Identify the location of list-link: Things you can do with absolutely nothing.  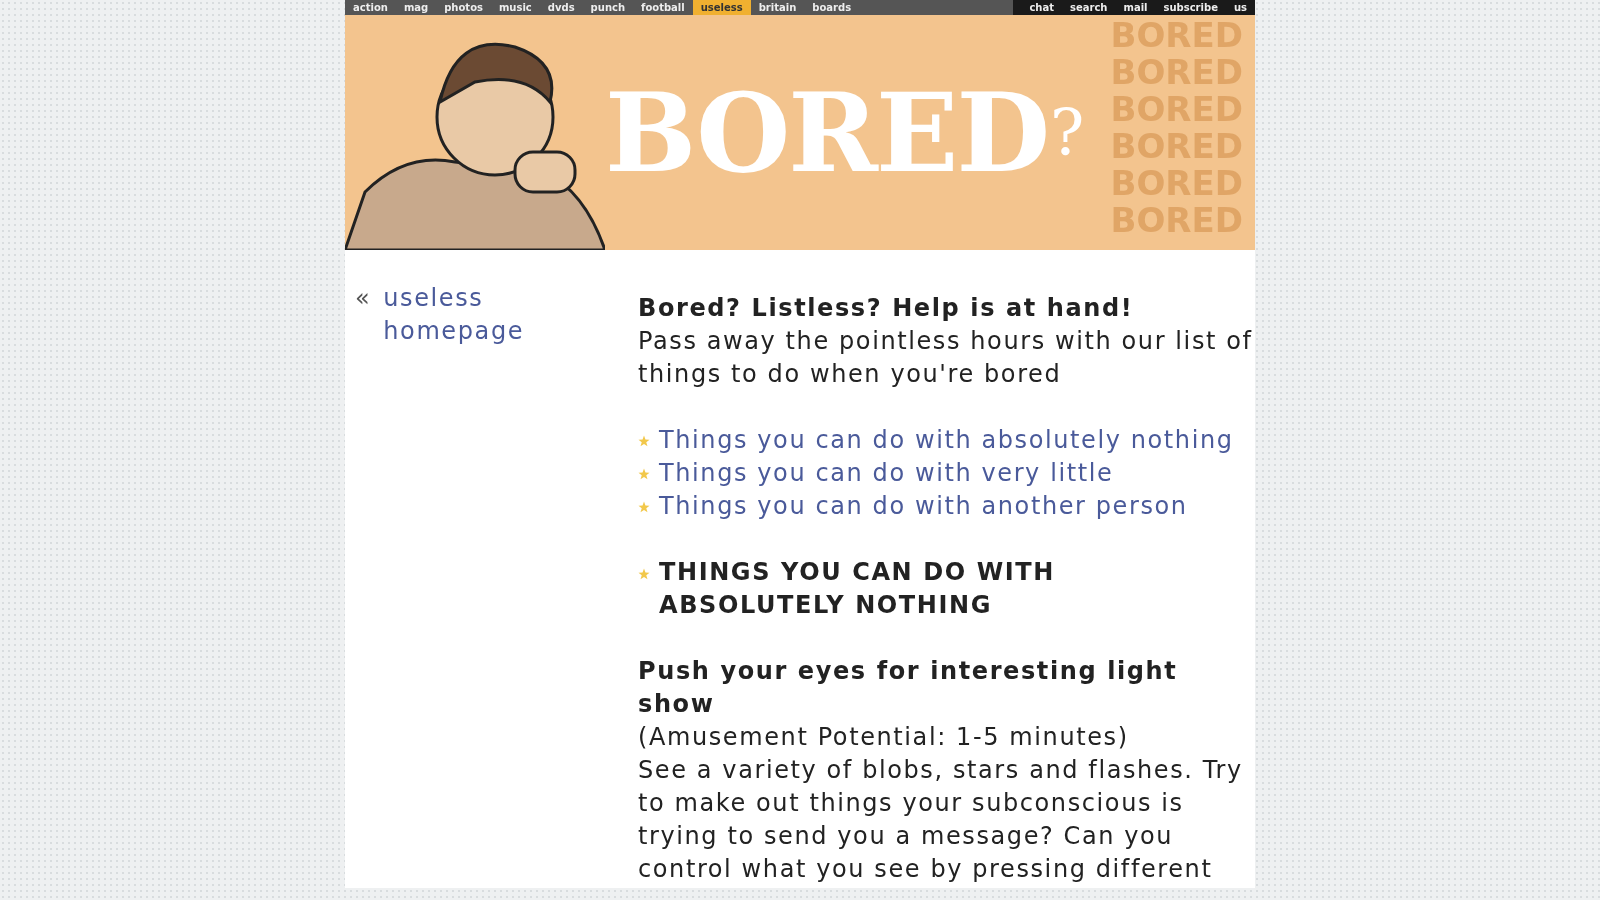
(946, 440).